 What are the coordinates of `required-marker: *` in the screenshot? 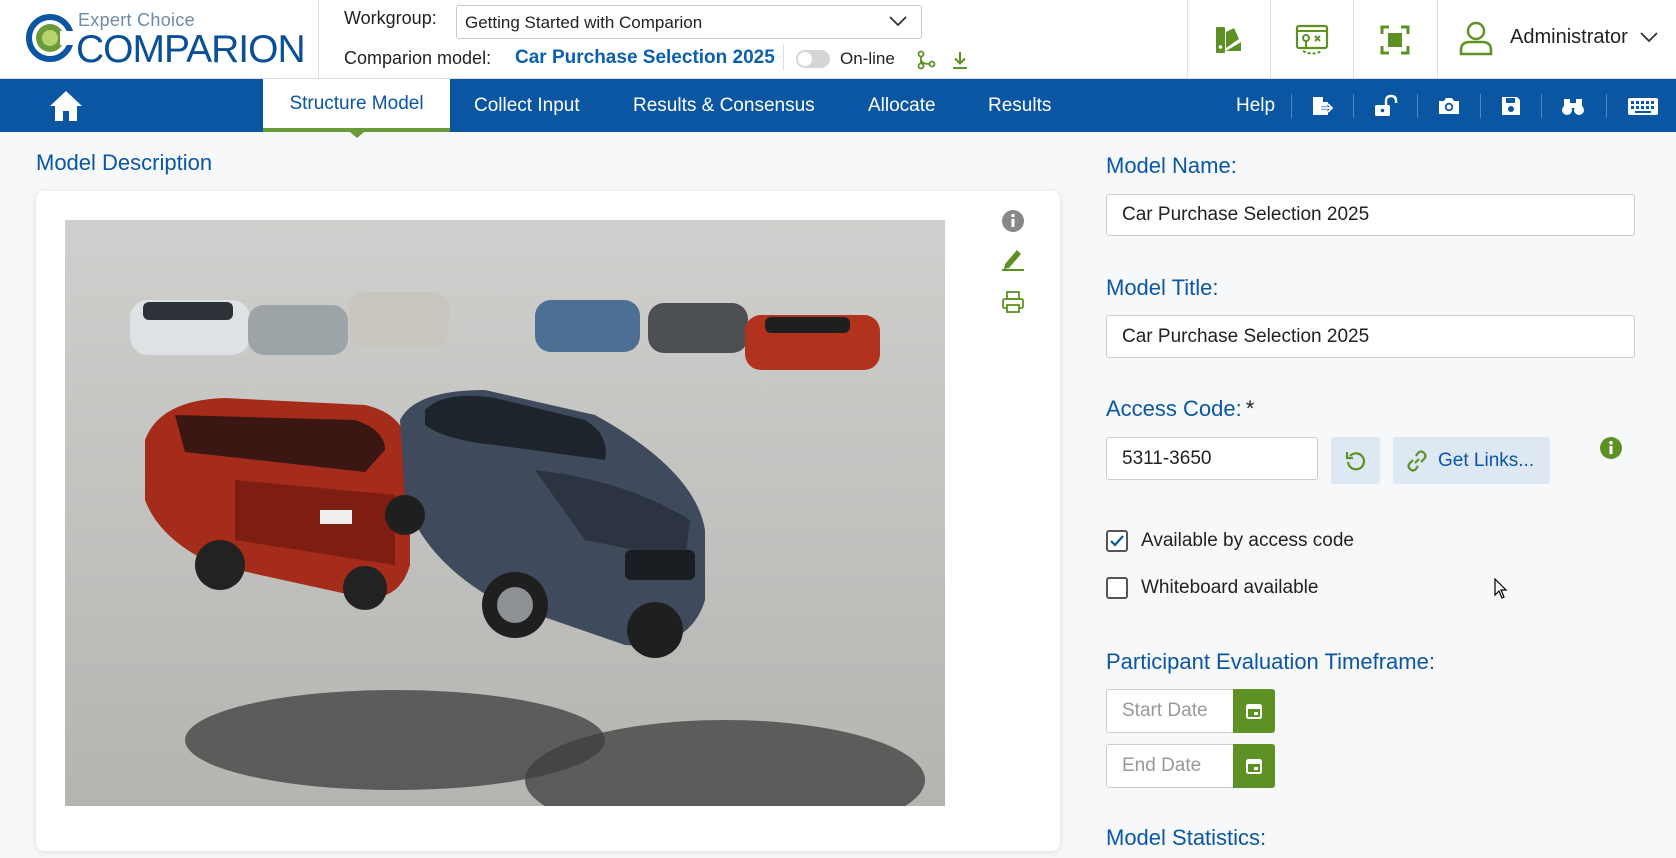 It's located at (1250, 408).